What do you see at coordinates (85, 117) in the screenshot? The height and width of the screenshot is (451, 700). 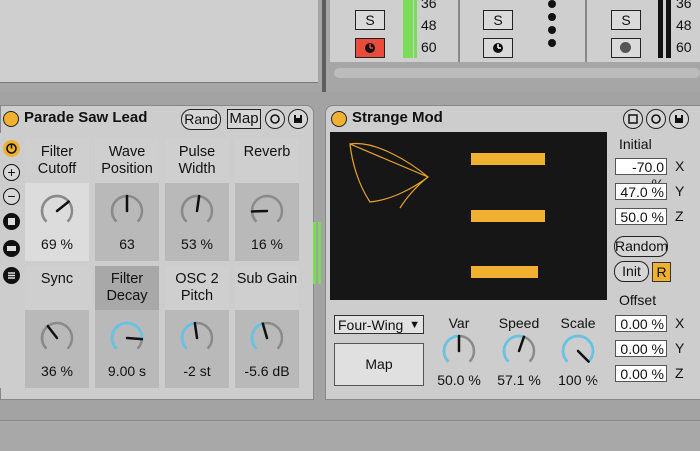 I see `rack-title: Parade Saw Lead` at bounding box center [85, 117].